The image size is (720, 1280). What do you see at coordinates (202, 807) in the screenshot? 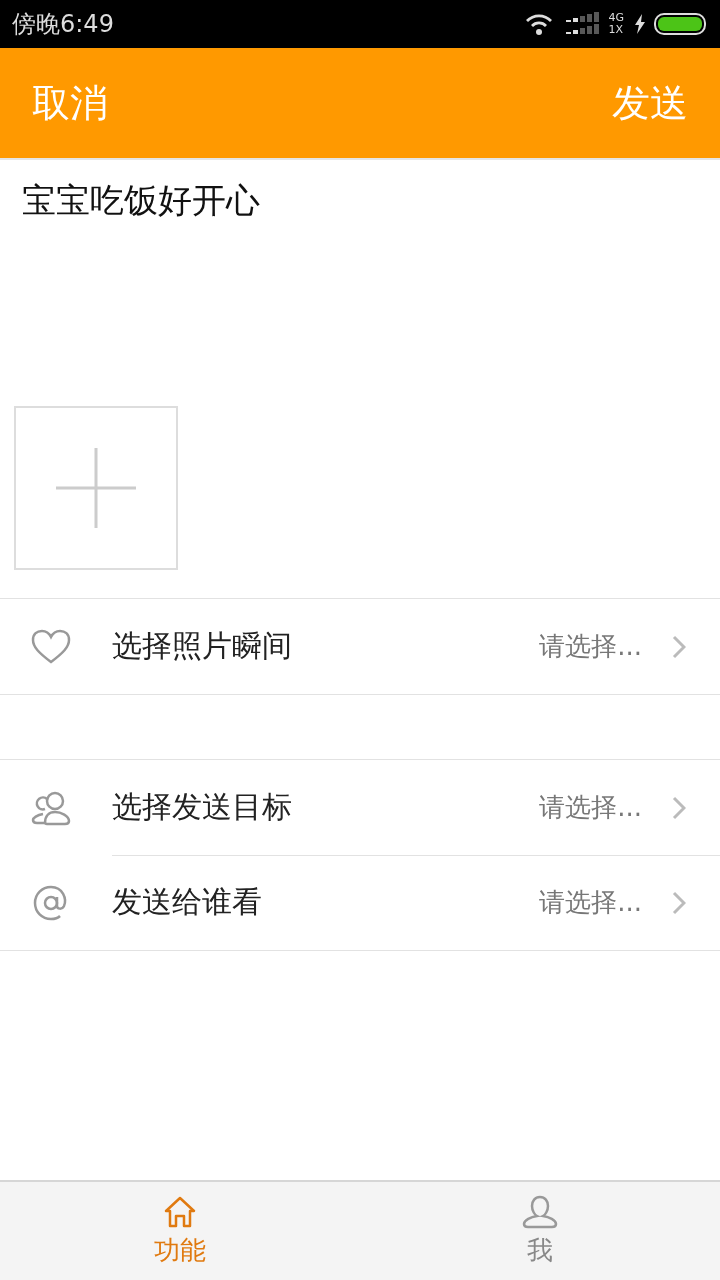
I see `option-label: 选择发送目标` at bounding box center [202, 807].